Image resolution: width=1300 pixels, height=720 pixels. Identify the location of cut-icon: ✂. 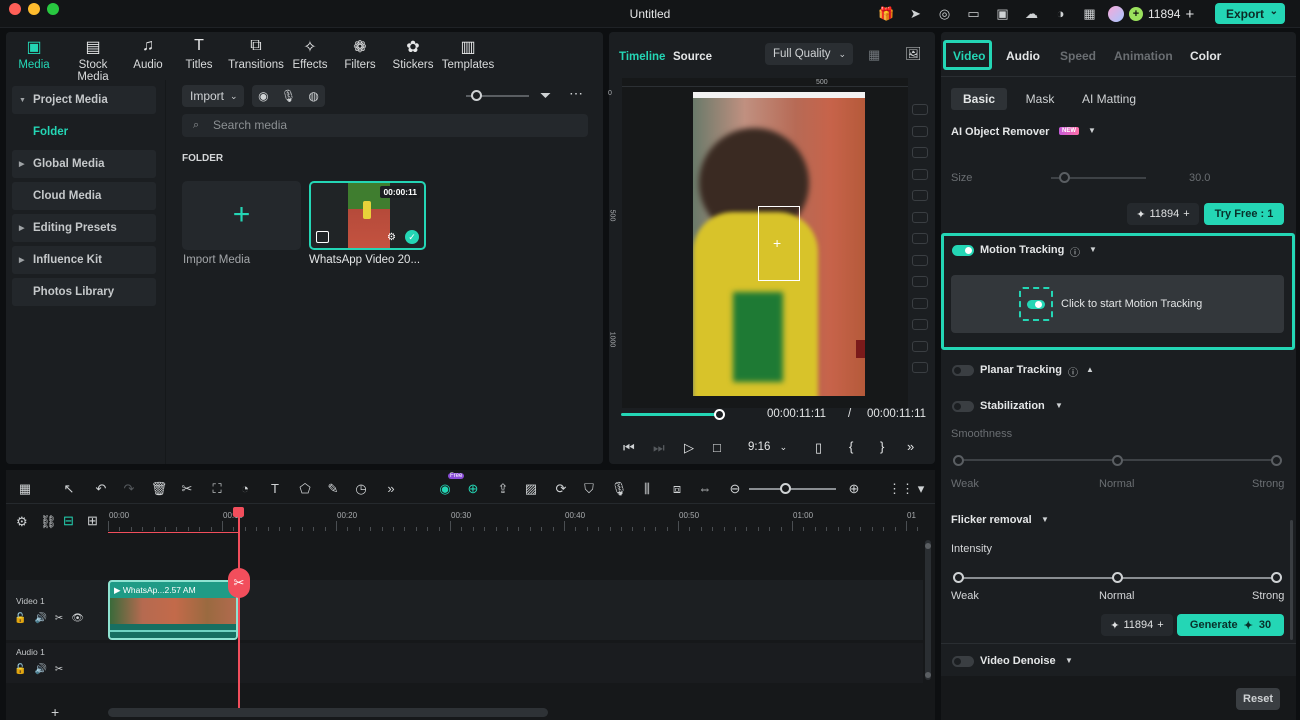
(187, 489).